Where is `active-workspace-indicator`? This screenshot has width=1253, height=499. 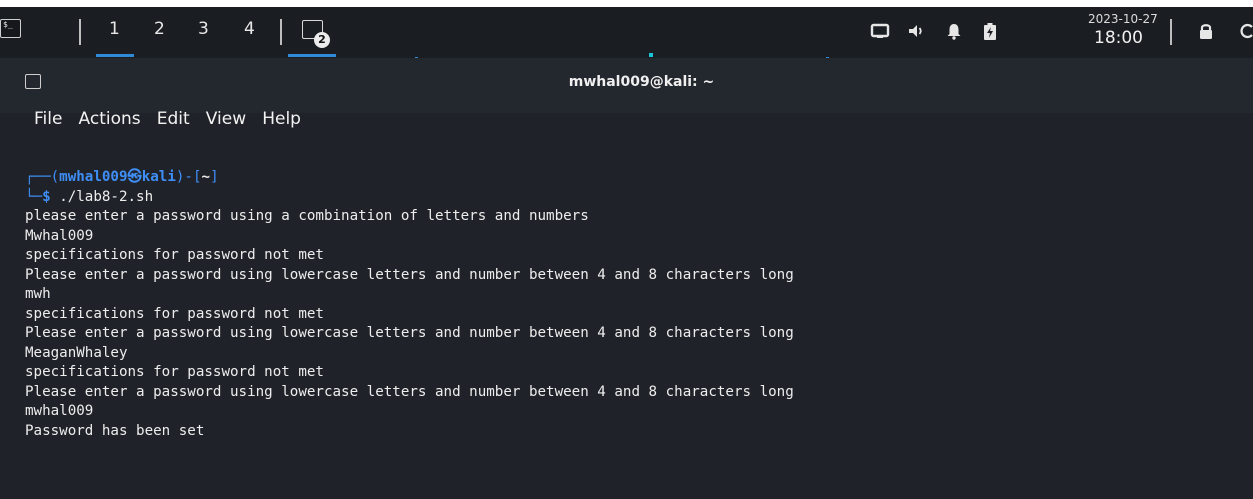
active-workspace-indicator is located at coordinates (115, 55).